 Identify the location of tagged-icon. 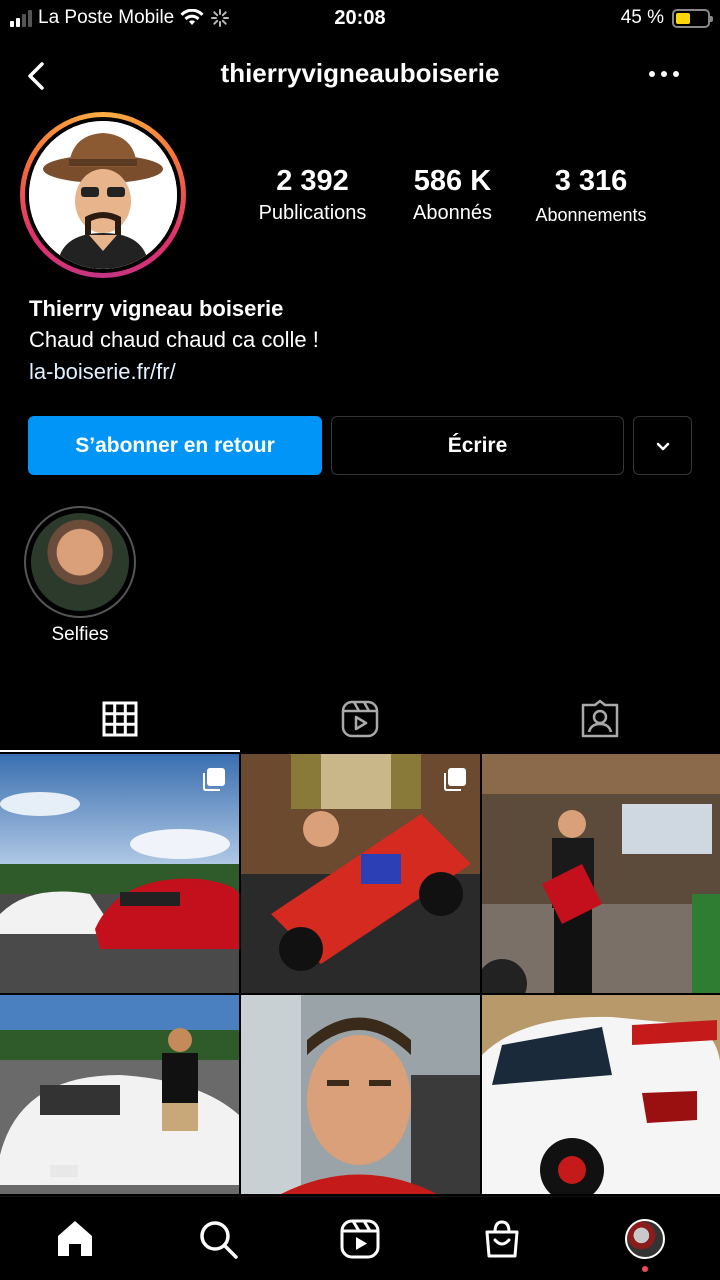
(600, 718).